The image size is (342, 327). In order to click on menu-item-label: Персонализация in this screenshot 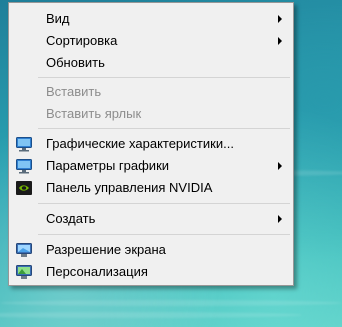, I will do `click(97, 271)`.